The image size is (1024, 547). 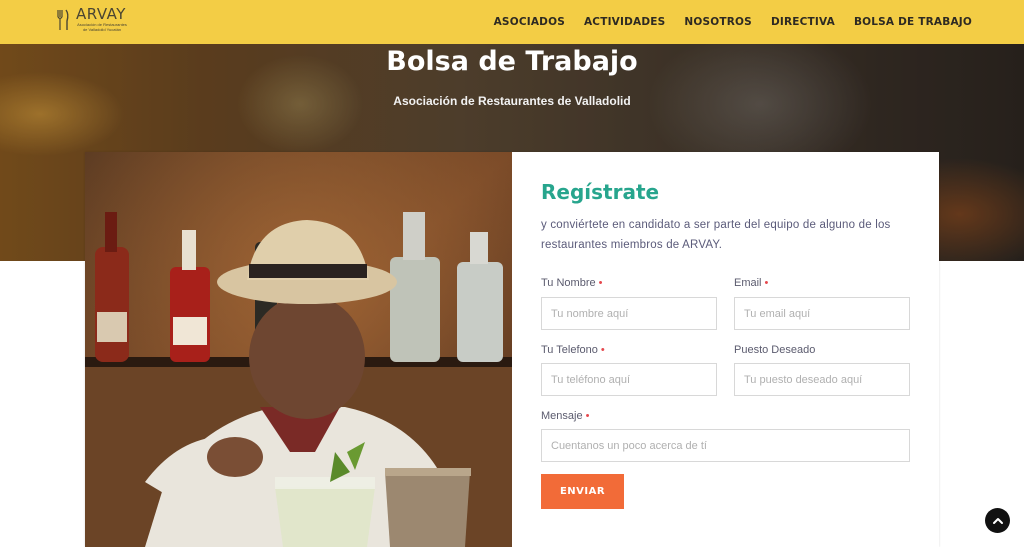 What do you see at coordinates (629, 313) in the screenshot?
I see `name-input` at bounding box center [629, 313].